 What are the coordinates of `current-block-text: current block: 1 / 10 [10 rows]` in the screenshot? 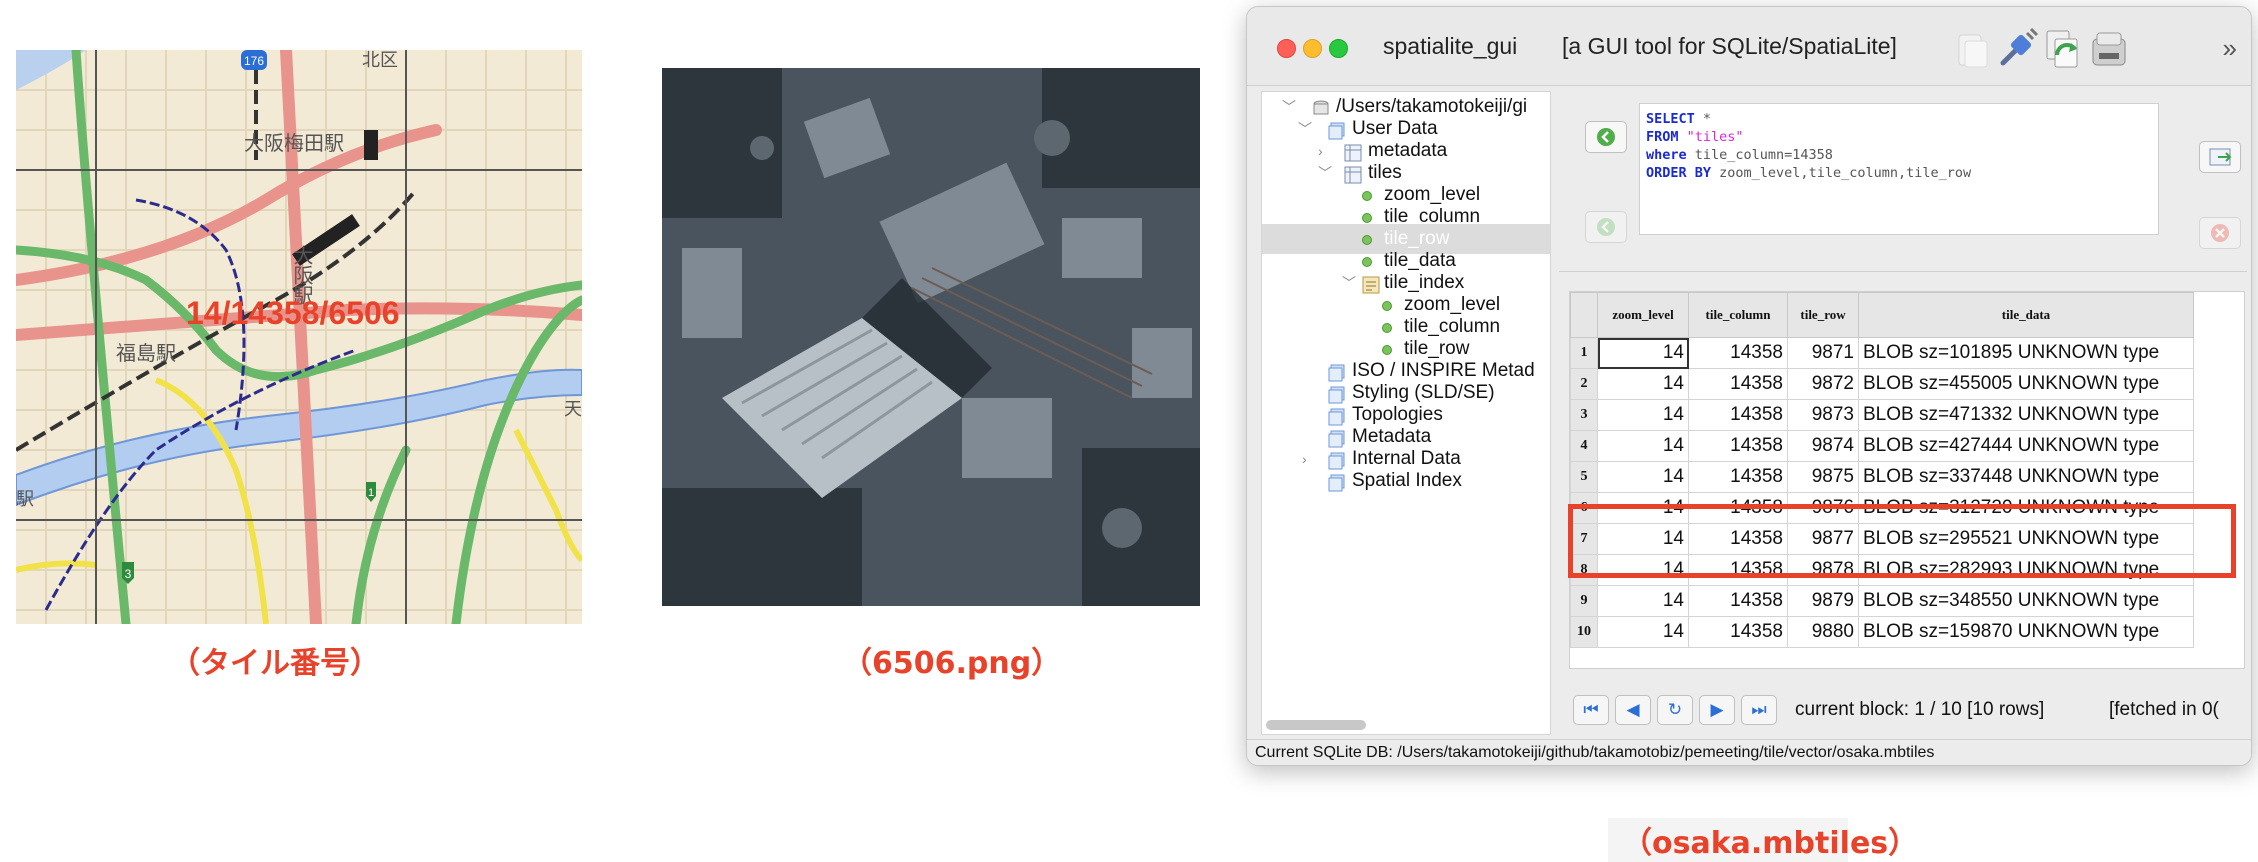 It's located at (1920, 709).